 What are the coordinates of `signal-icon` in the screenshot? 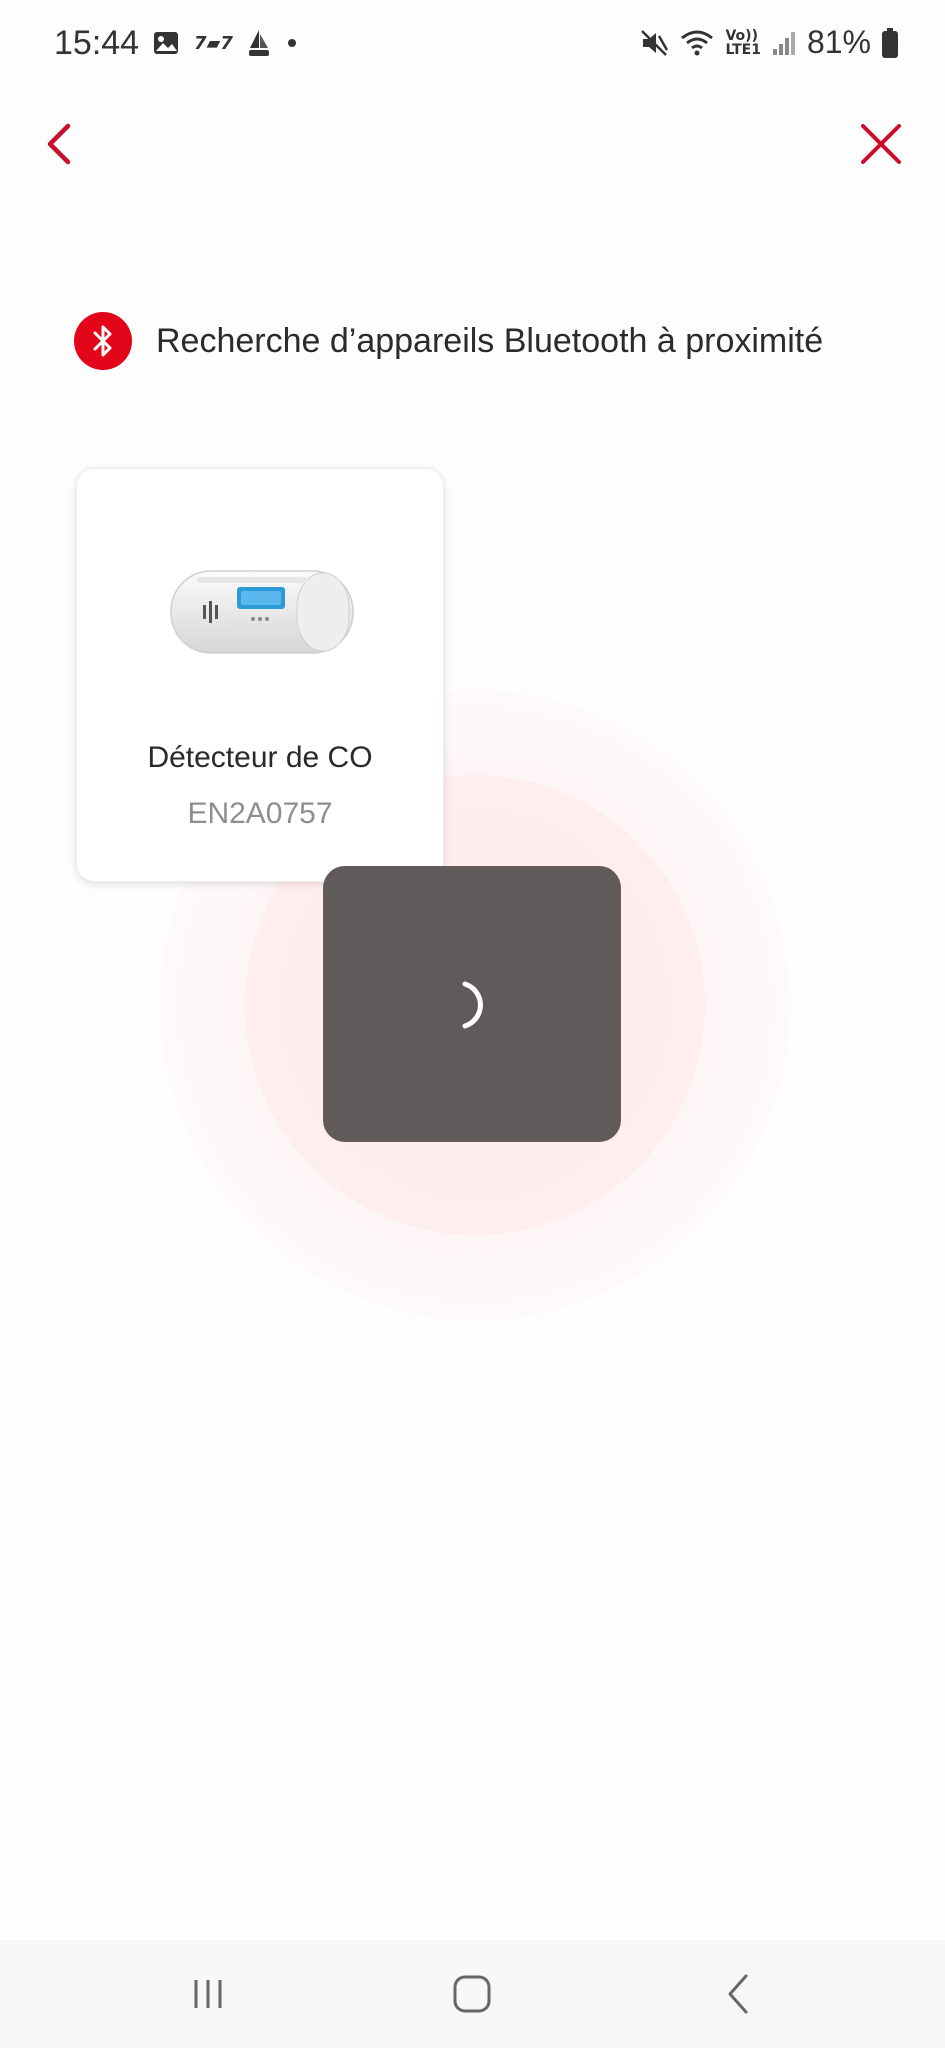 It's located at (783, 43).